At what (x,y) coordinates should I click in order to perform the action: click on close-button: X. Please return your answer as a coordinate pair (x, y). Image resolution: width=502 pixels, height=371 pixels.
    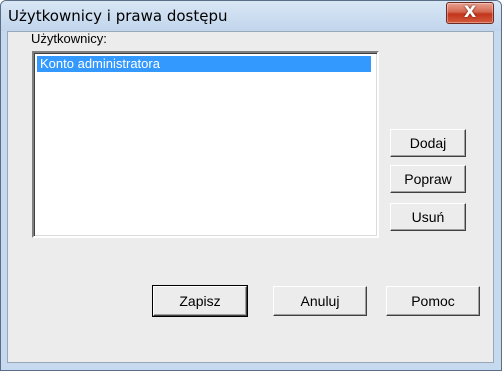
    Looking at the image, I should click on (470, 13).